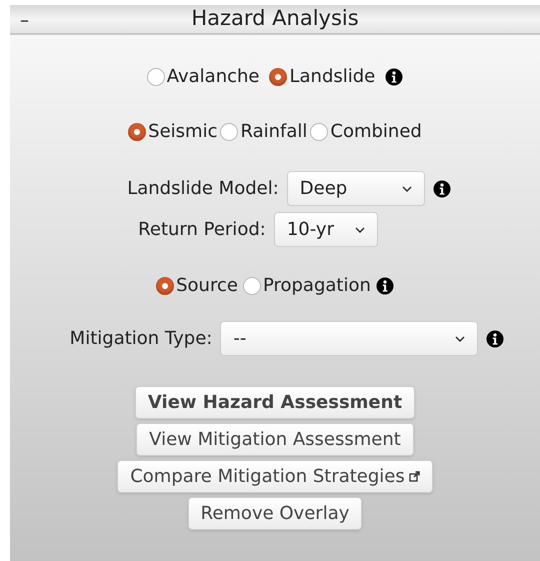 This screenshot has height=561, width=540. What do you see at coordinates (376, 132) in the screenshot?
I see `radio-label: Combined` at bounding box center [376, 132].